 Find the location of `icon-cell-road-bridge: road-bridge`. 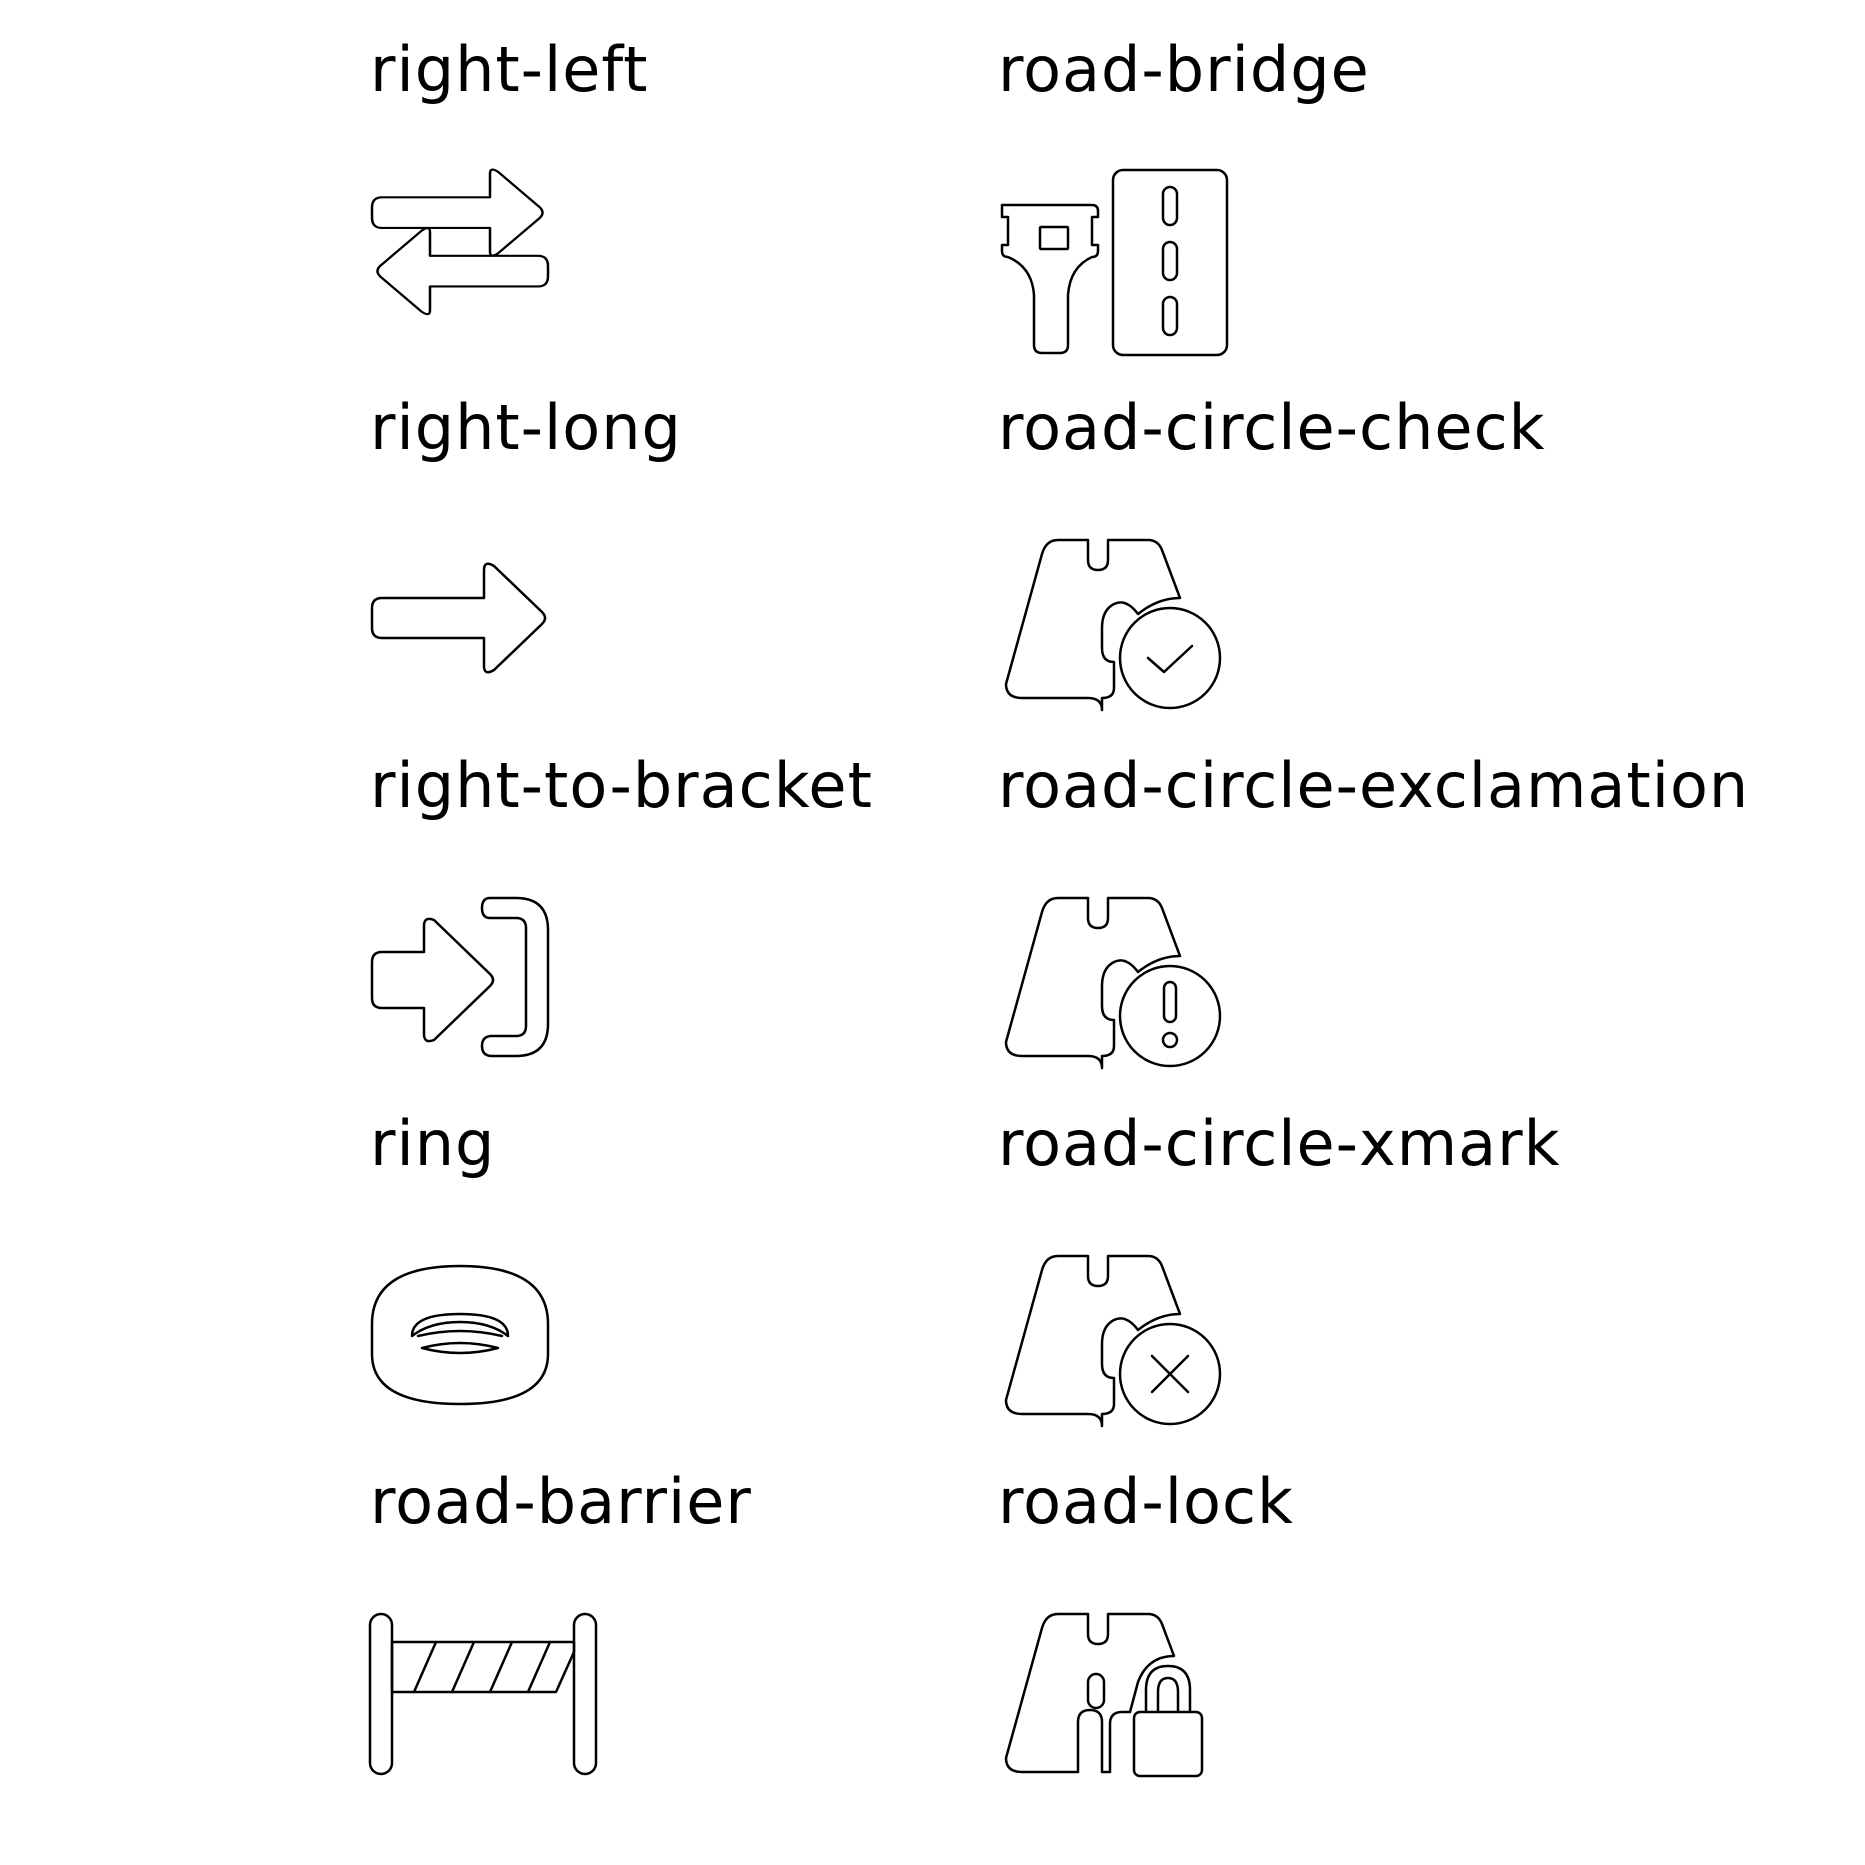

icon-cell-road-bridge: road-bridge is located at coordinates (1358, 178).